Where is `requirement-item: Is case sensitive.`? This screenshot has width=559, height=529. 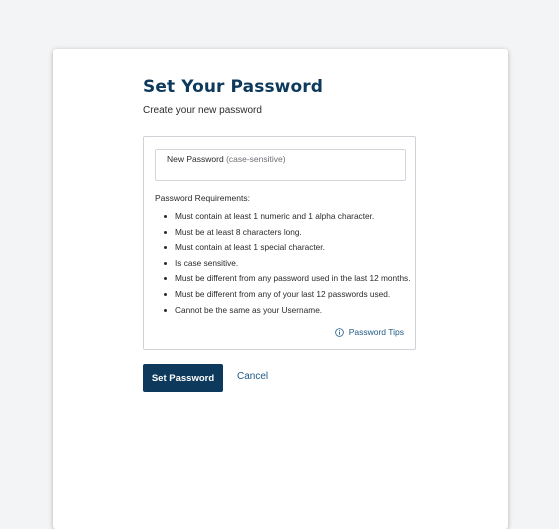
requirement-item: Is case sensitive. is located at coordinates (283, 266).